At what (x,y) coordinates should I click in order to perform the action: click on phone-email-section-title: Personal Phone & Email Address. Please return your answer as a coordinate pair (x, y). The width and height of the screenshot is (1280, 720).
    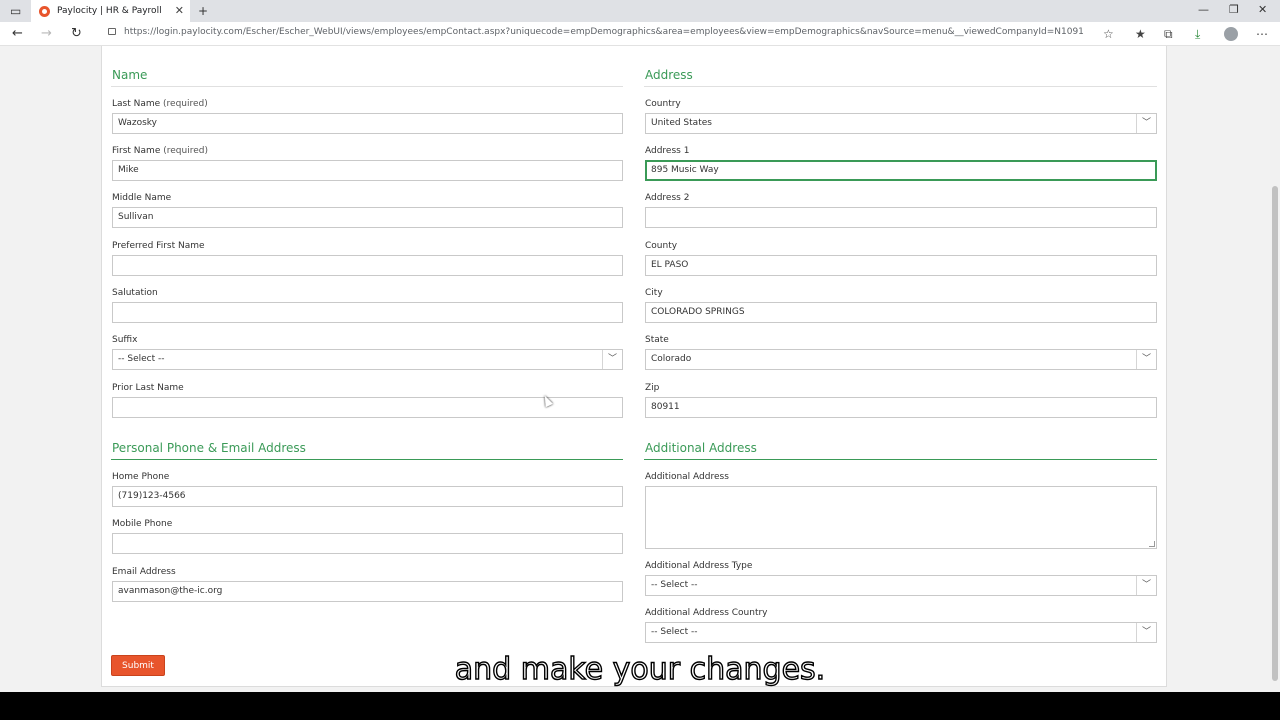
    Looking at the image, I should click on (209, 448).